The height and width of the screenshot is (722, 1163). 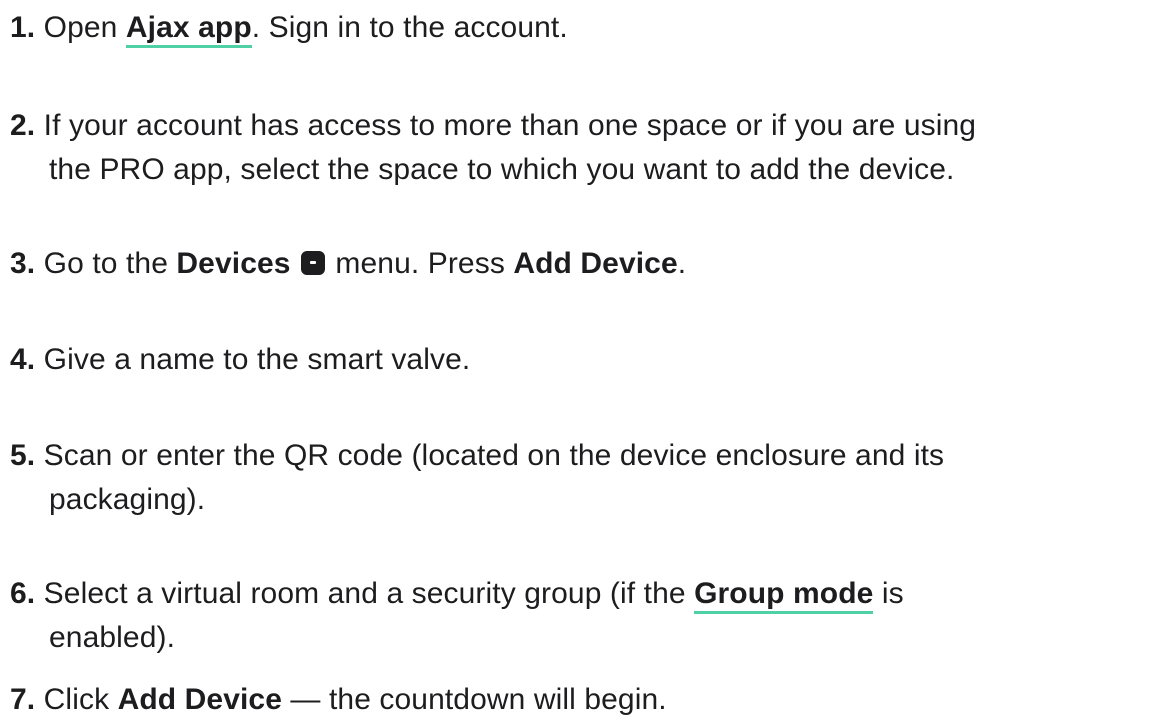 I want to click on devices-label: Devices, so click(x=233, y=263).